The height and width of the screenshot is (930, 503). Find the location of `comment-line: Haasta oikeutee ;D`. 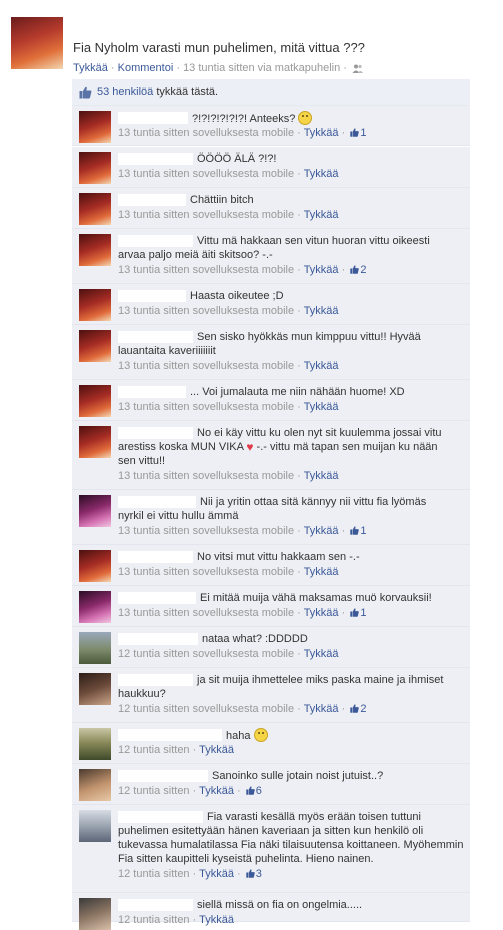

comment-line: Haasta oikeutee ;D is located at coordinates (237, 296).